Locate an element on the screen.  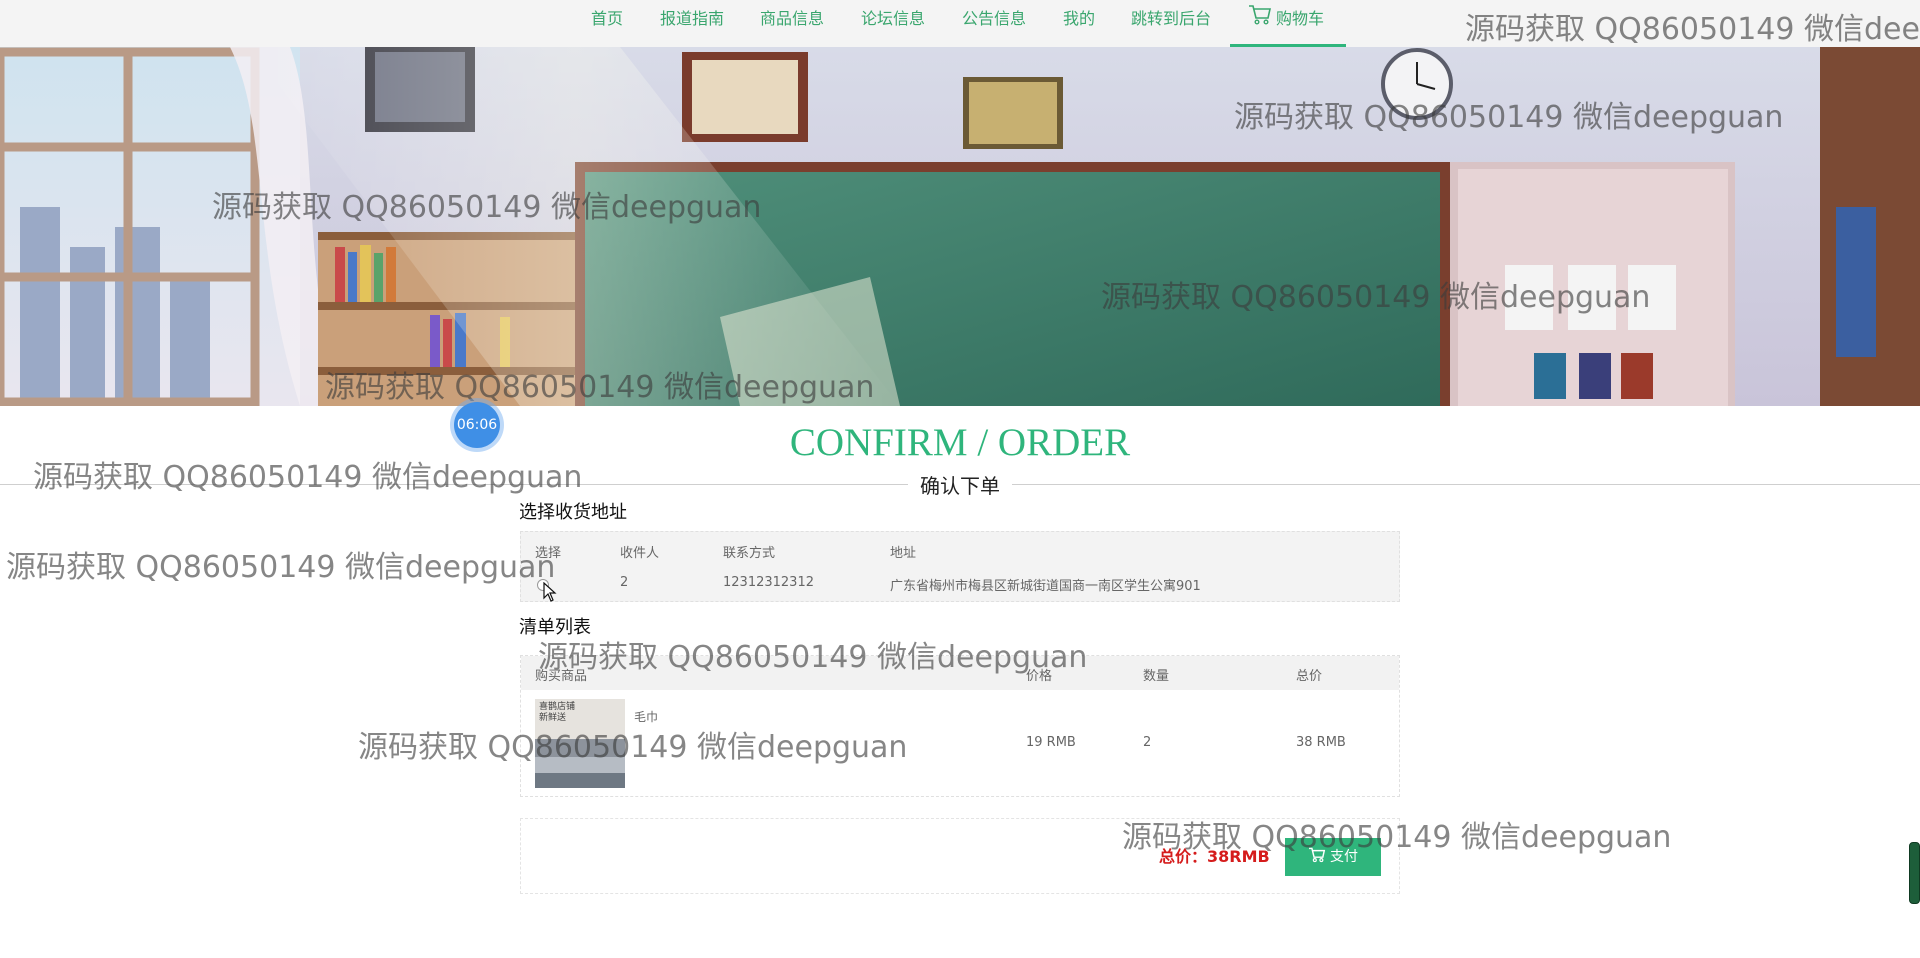
watermark-text: 源码获取 QQ86050149 微信deepguan is located at coordinates (281, 567).